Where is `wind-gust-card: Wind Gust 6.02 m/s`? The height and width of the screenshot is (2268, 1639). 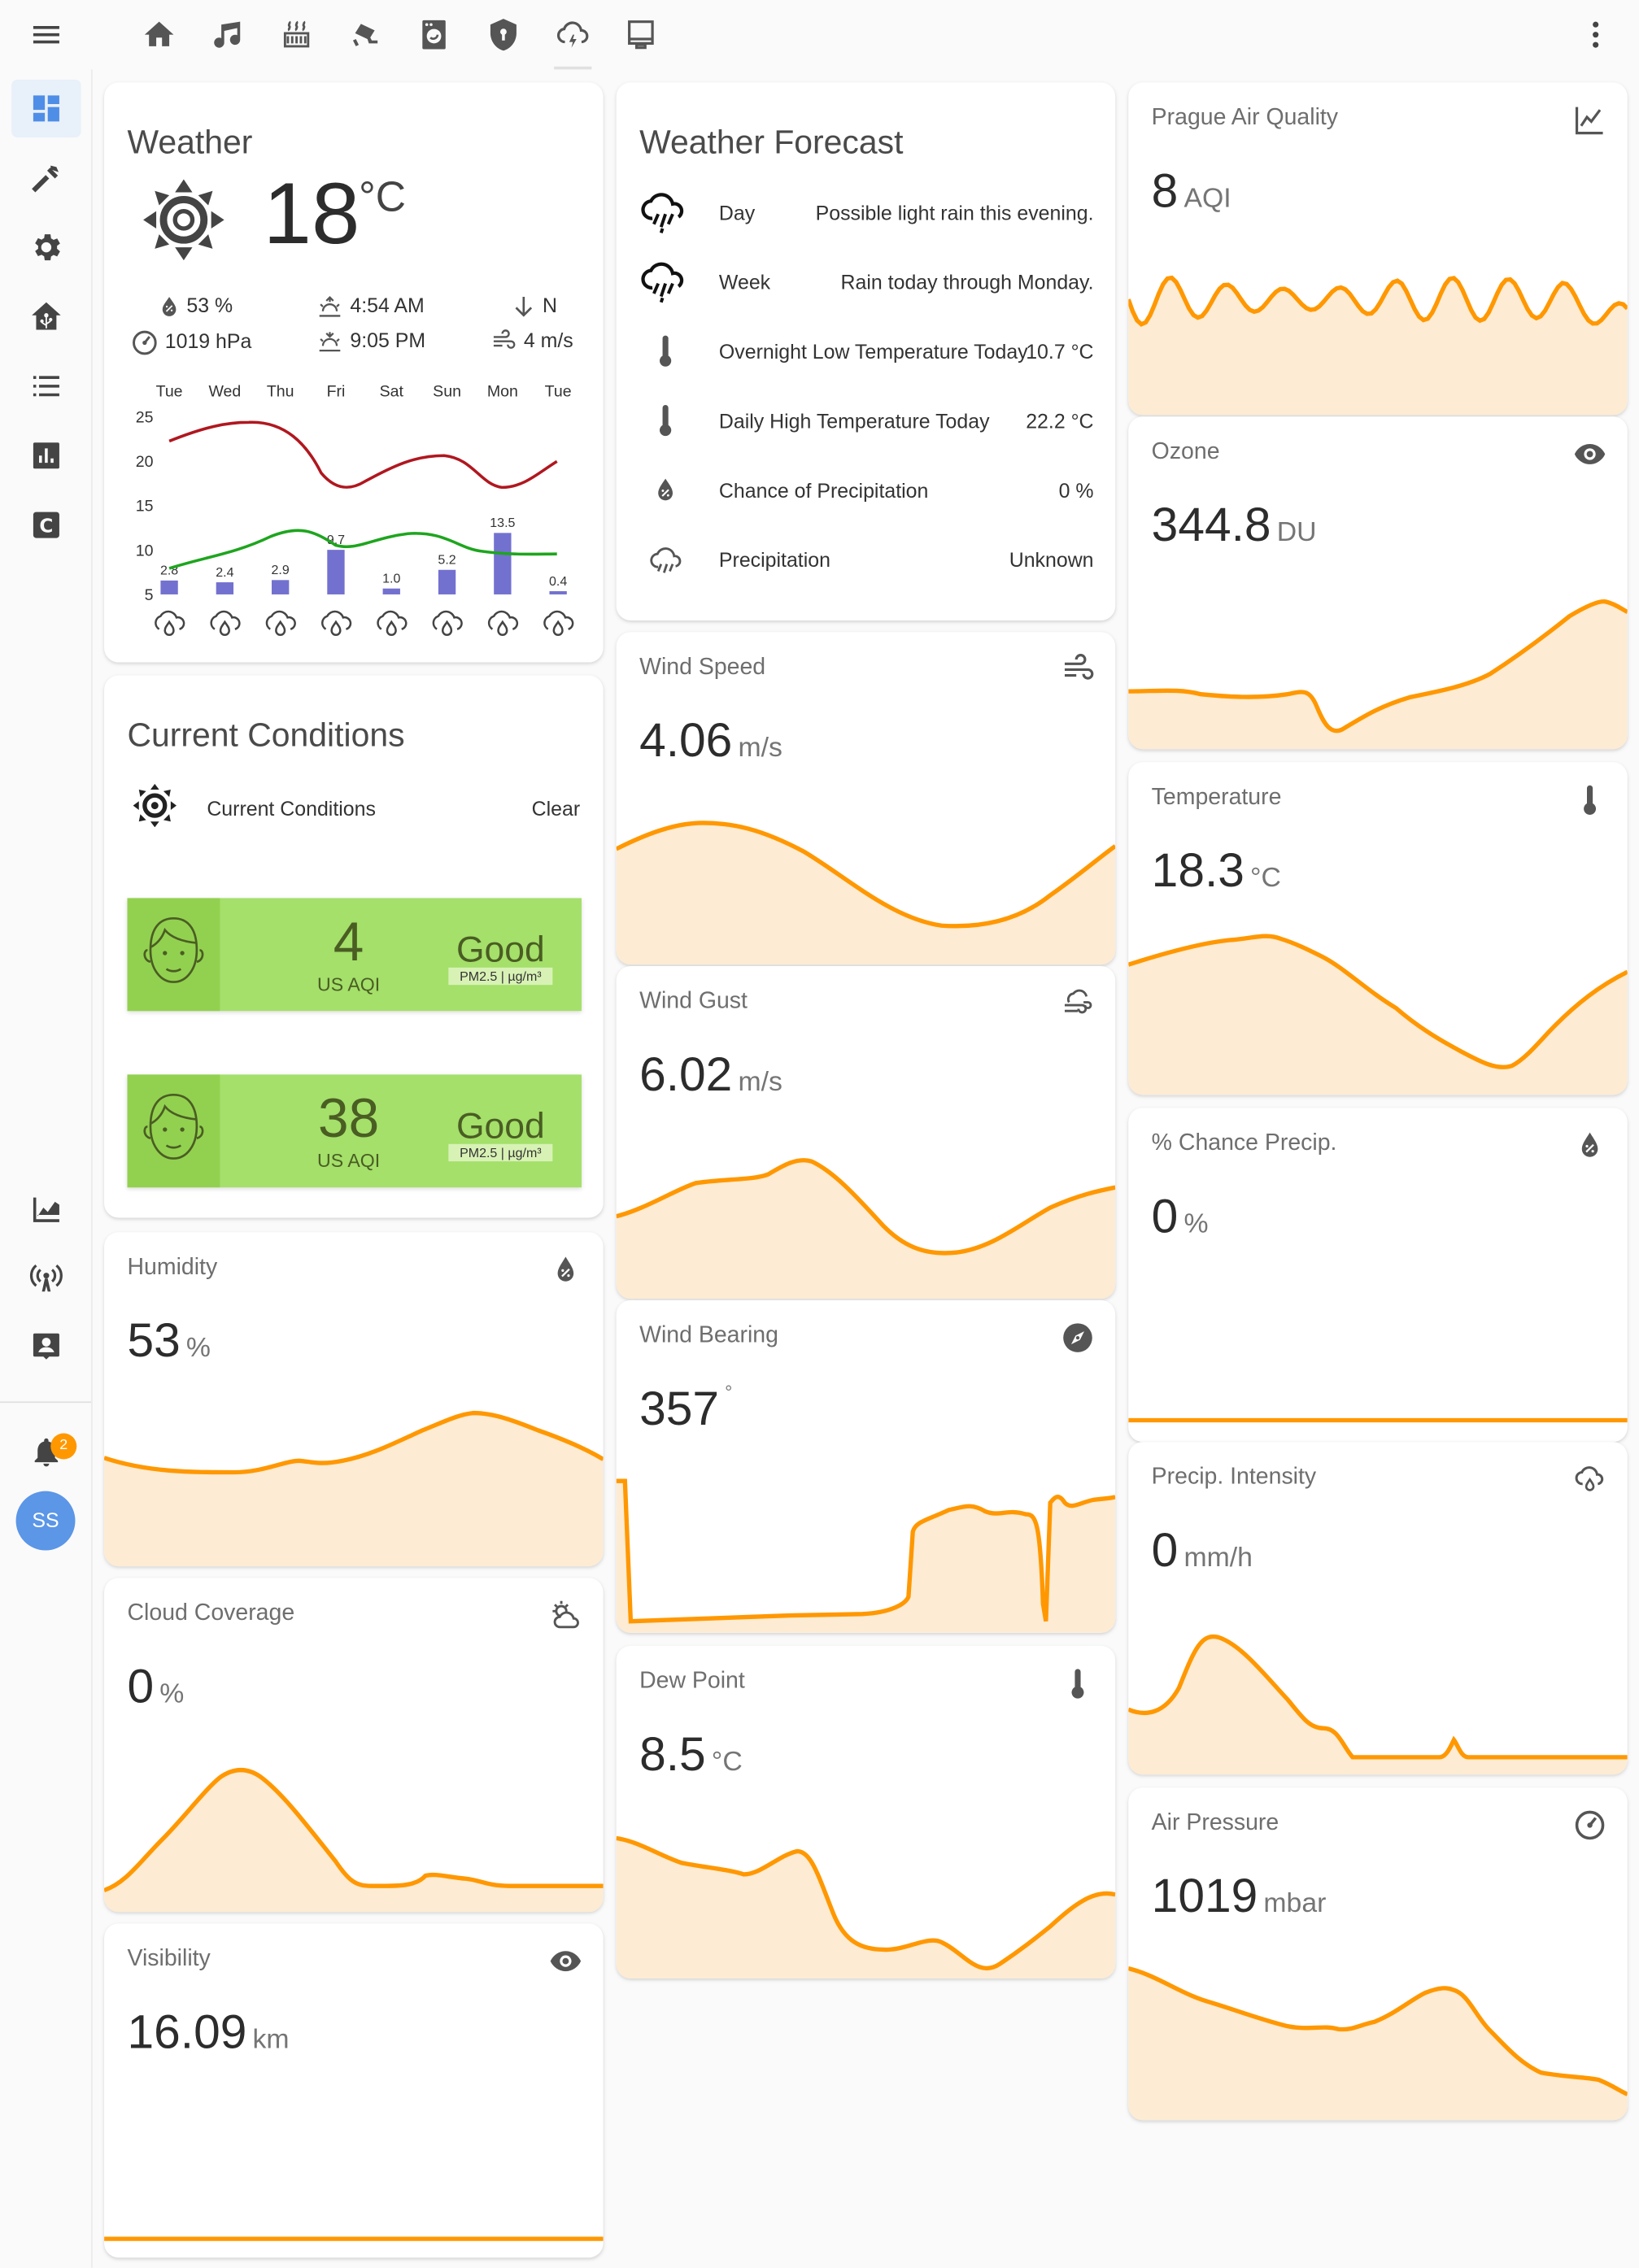
wind-gust-card: Wind Gust 6.02 m/s is located at coordinates (866, 1132).